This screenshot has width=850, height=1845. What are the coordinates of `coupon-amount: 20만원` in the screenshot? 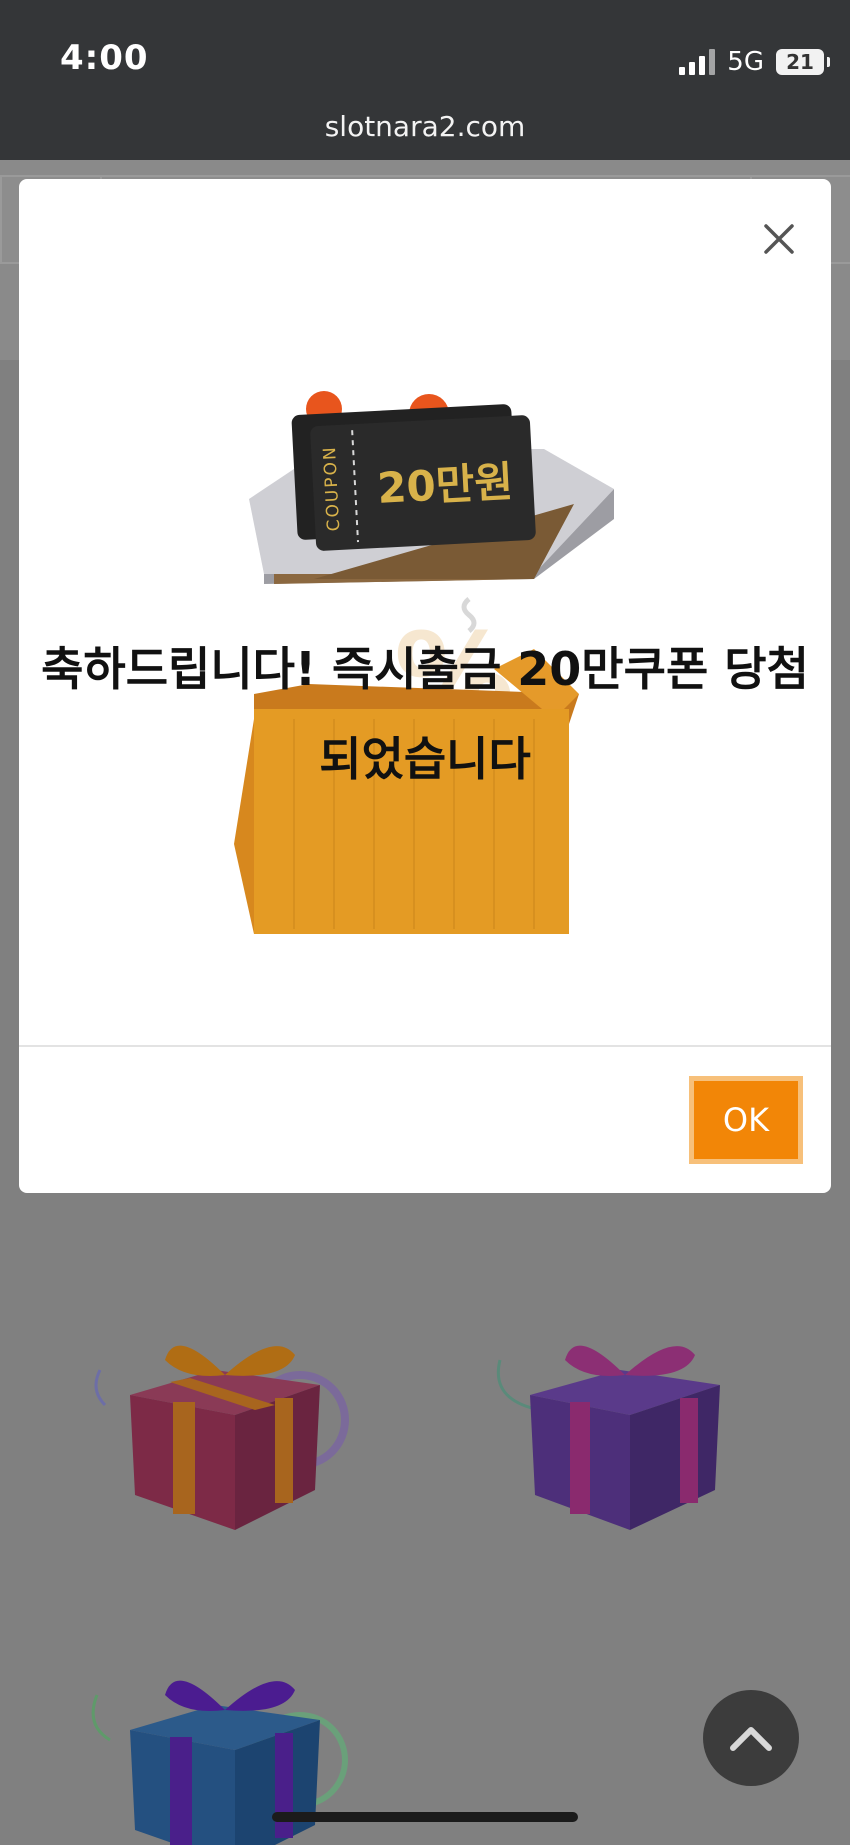 It's located at (445, 485).